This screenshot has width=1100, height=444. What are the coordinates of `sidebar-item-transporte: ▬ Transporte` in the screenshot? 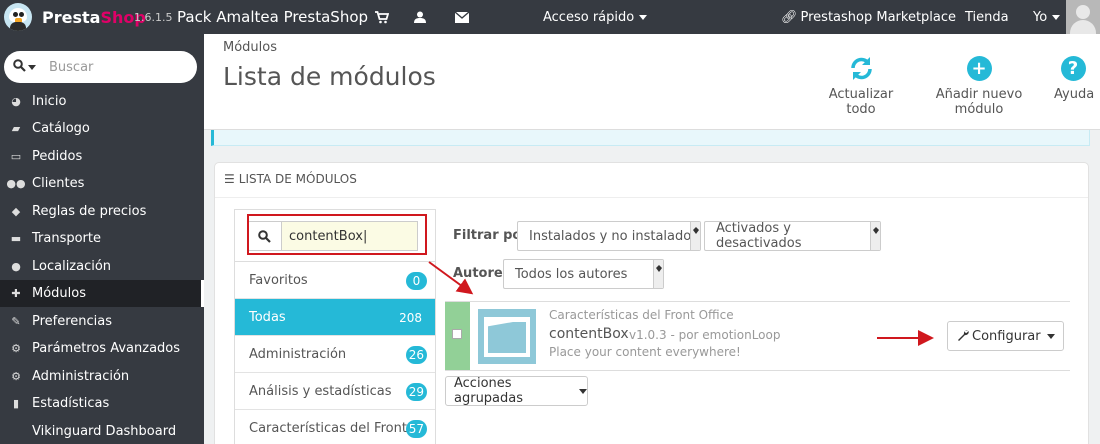 It's located at (102, 238).